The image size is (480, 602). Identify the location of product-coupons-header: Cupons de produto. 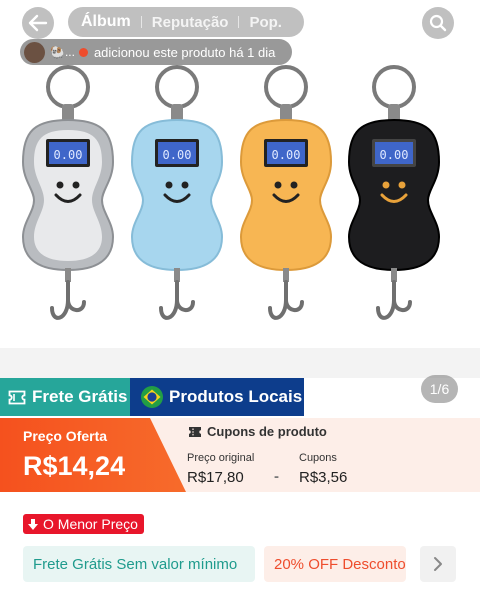
(257, 431).